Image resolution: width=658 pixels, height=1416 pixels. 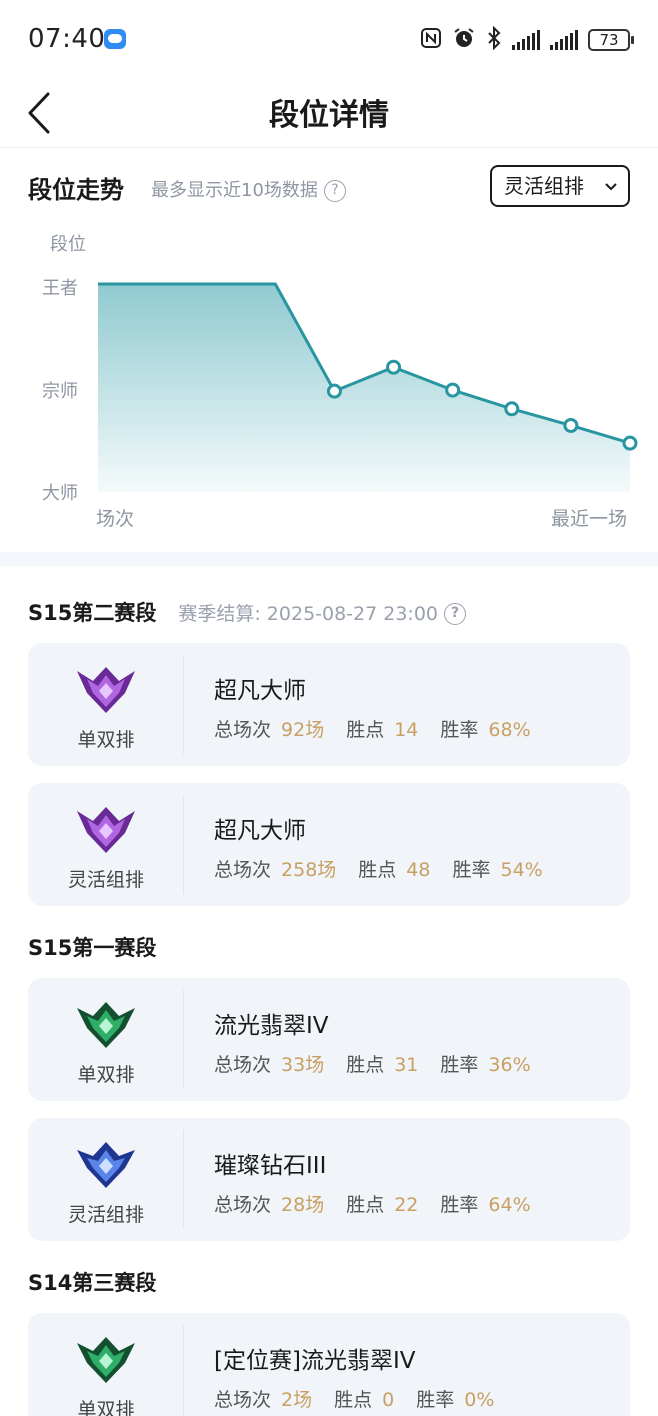 What do you see at coordinates (329, 844) in the screenshot?
I see `rank-card: 灵活组排 超凡大师 总场次 258场 胜点 48 胜率 54%` at bounding box center [329, 844].